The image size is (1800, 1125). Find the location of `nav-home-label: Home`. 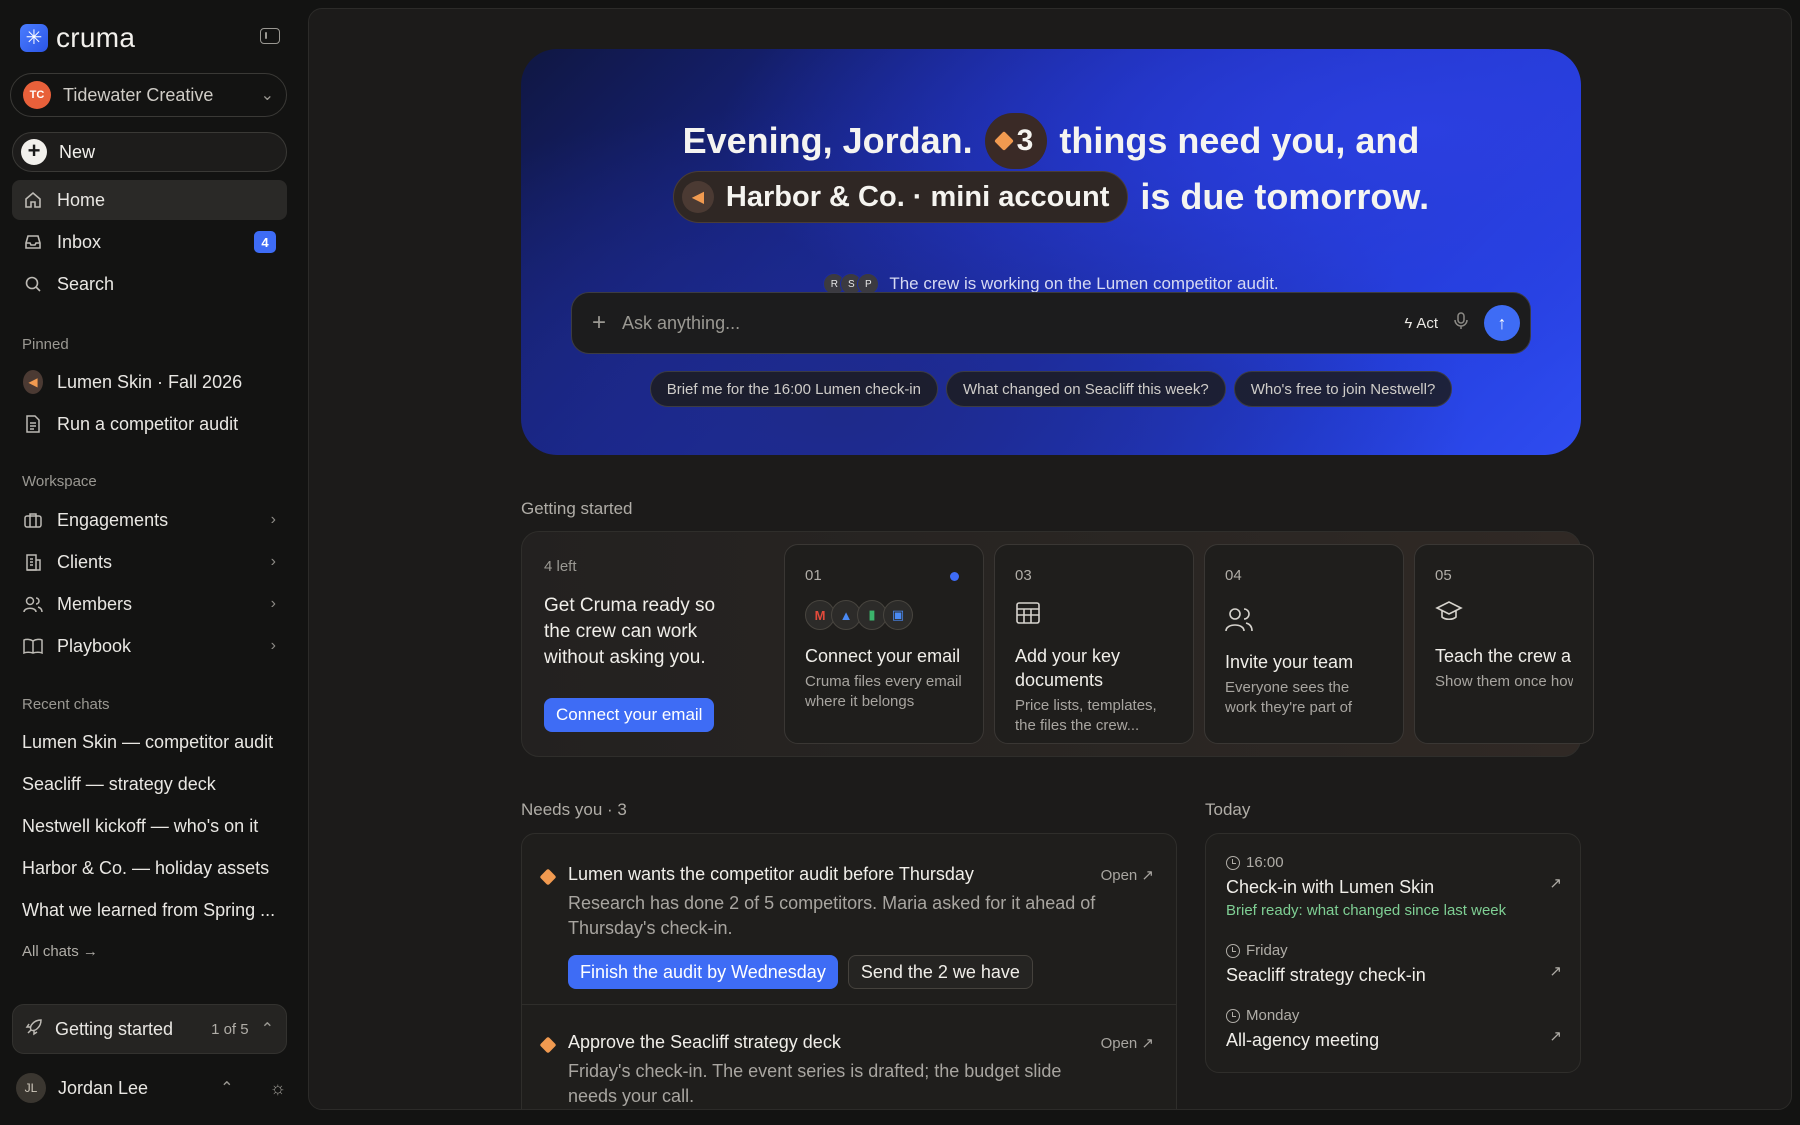

nav-home-label: Home is located at coordinates (81, 199).